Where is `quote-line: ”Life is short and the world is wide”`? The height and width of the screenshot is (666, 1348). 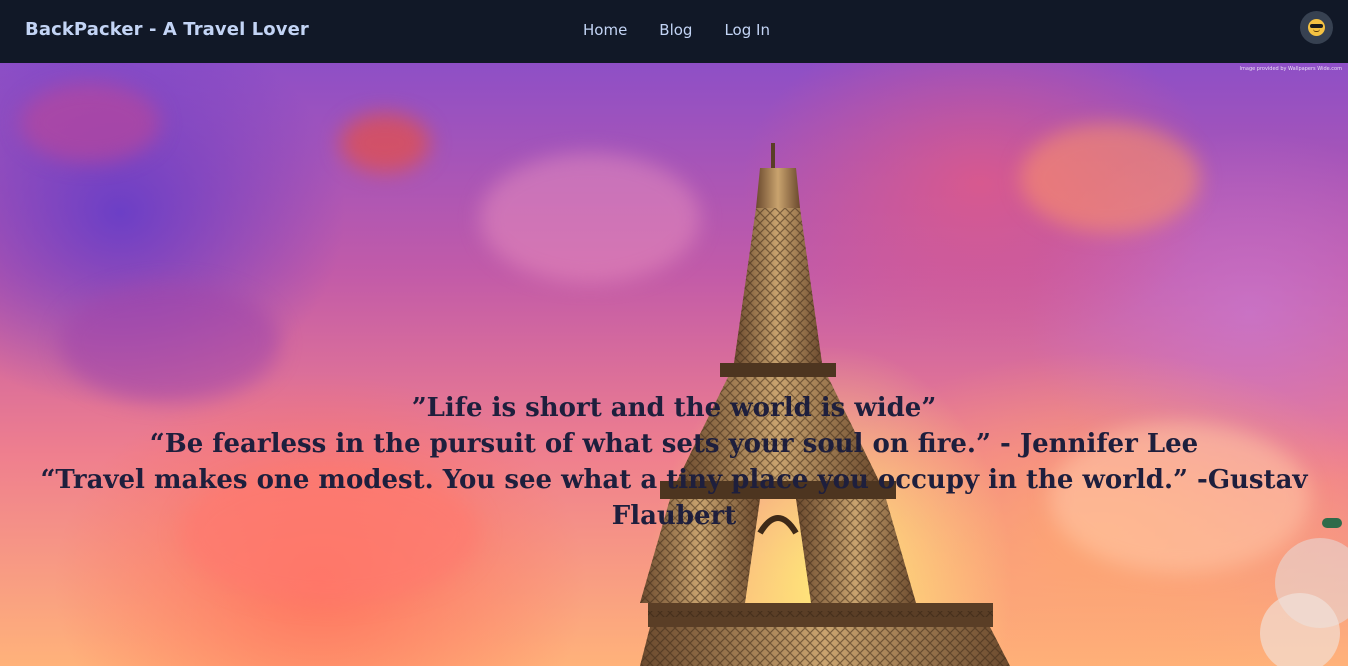
quote-line: ”Life is short and the world is wide” is located at coordinates (674, 408).